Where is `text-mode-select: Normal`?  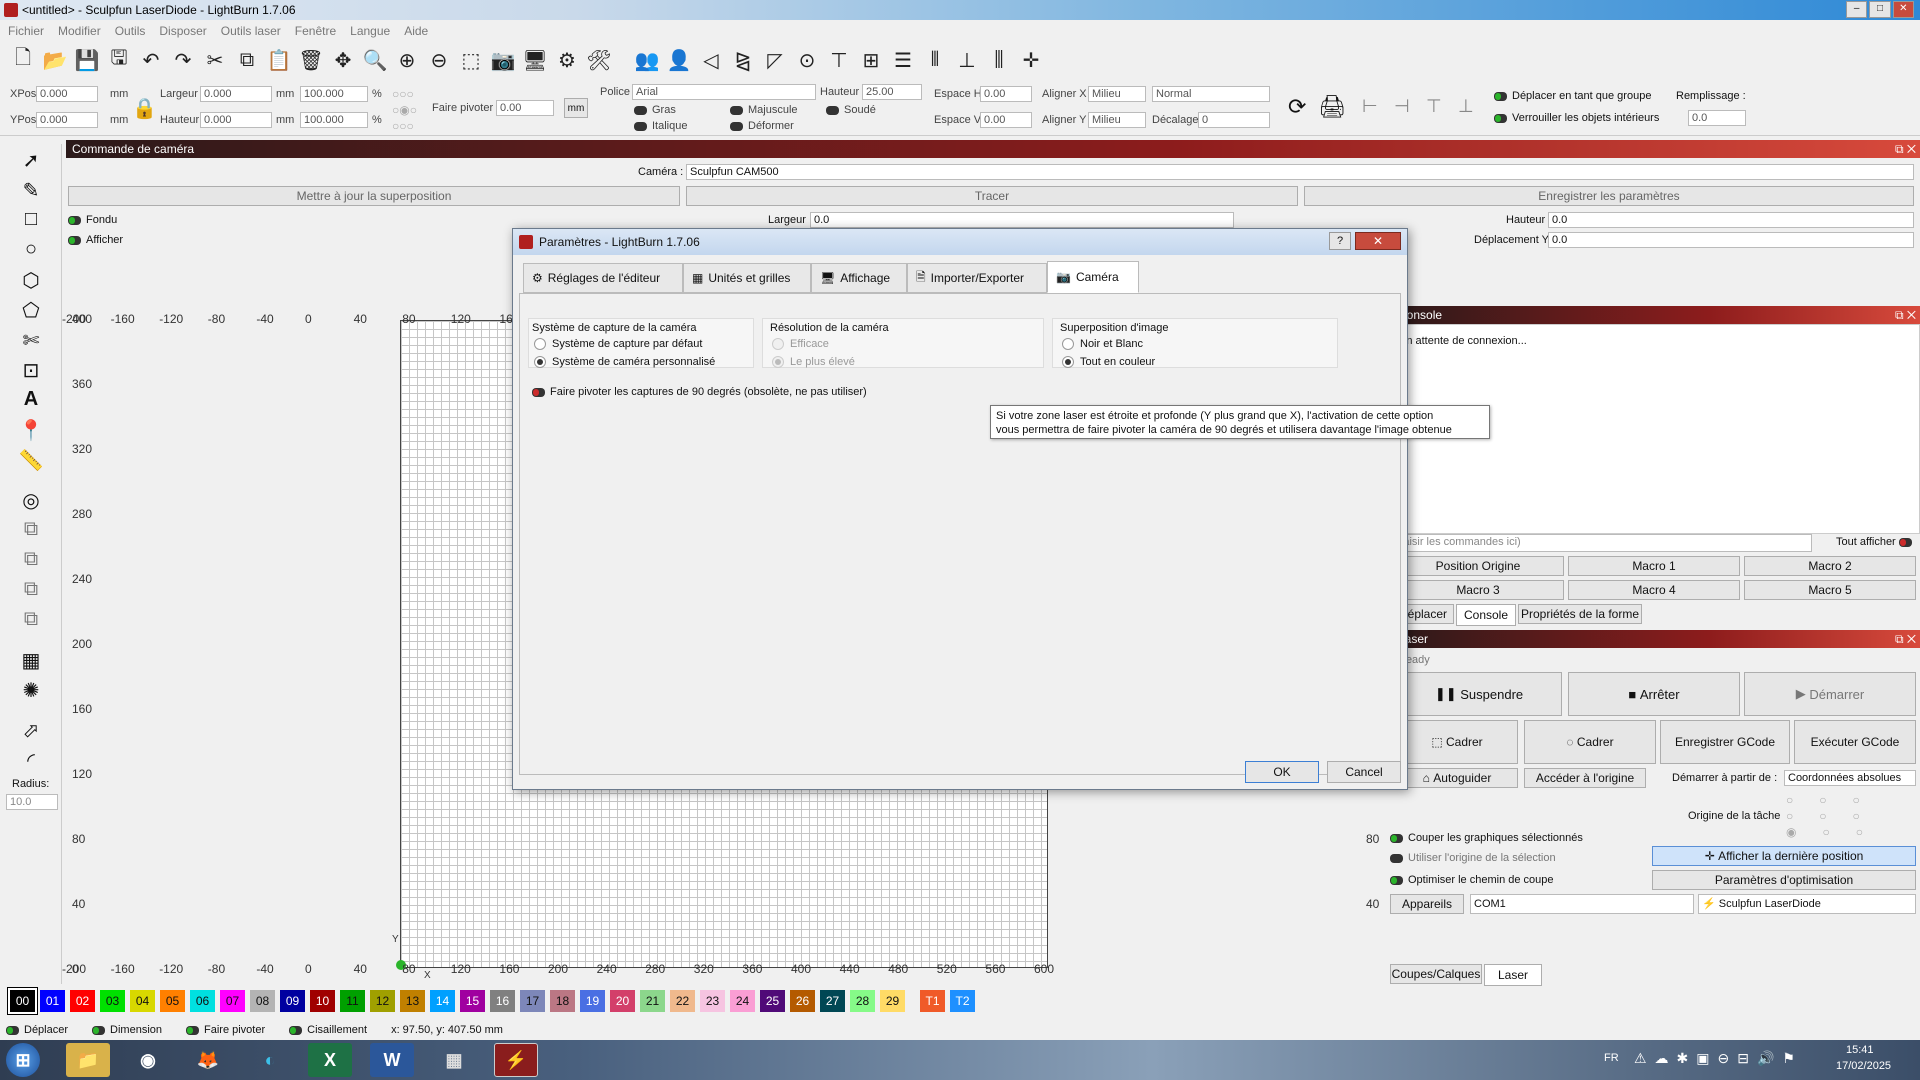 text-mode-select: Normal is located at coordinates (1211, 94).